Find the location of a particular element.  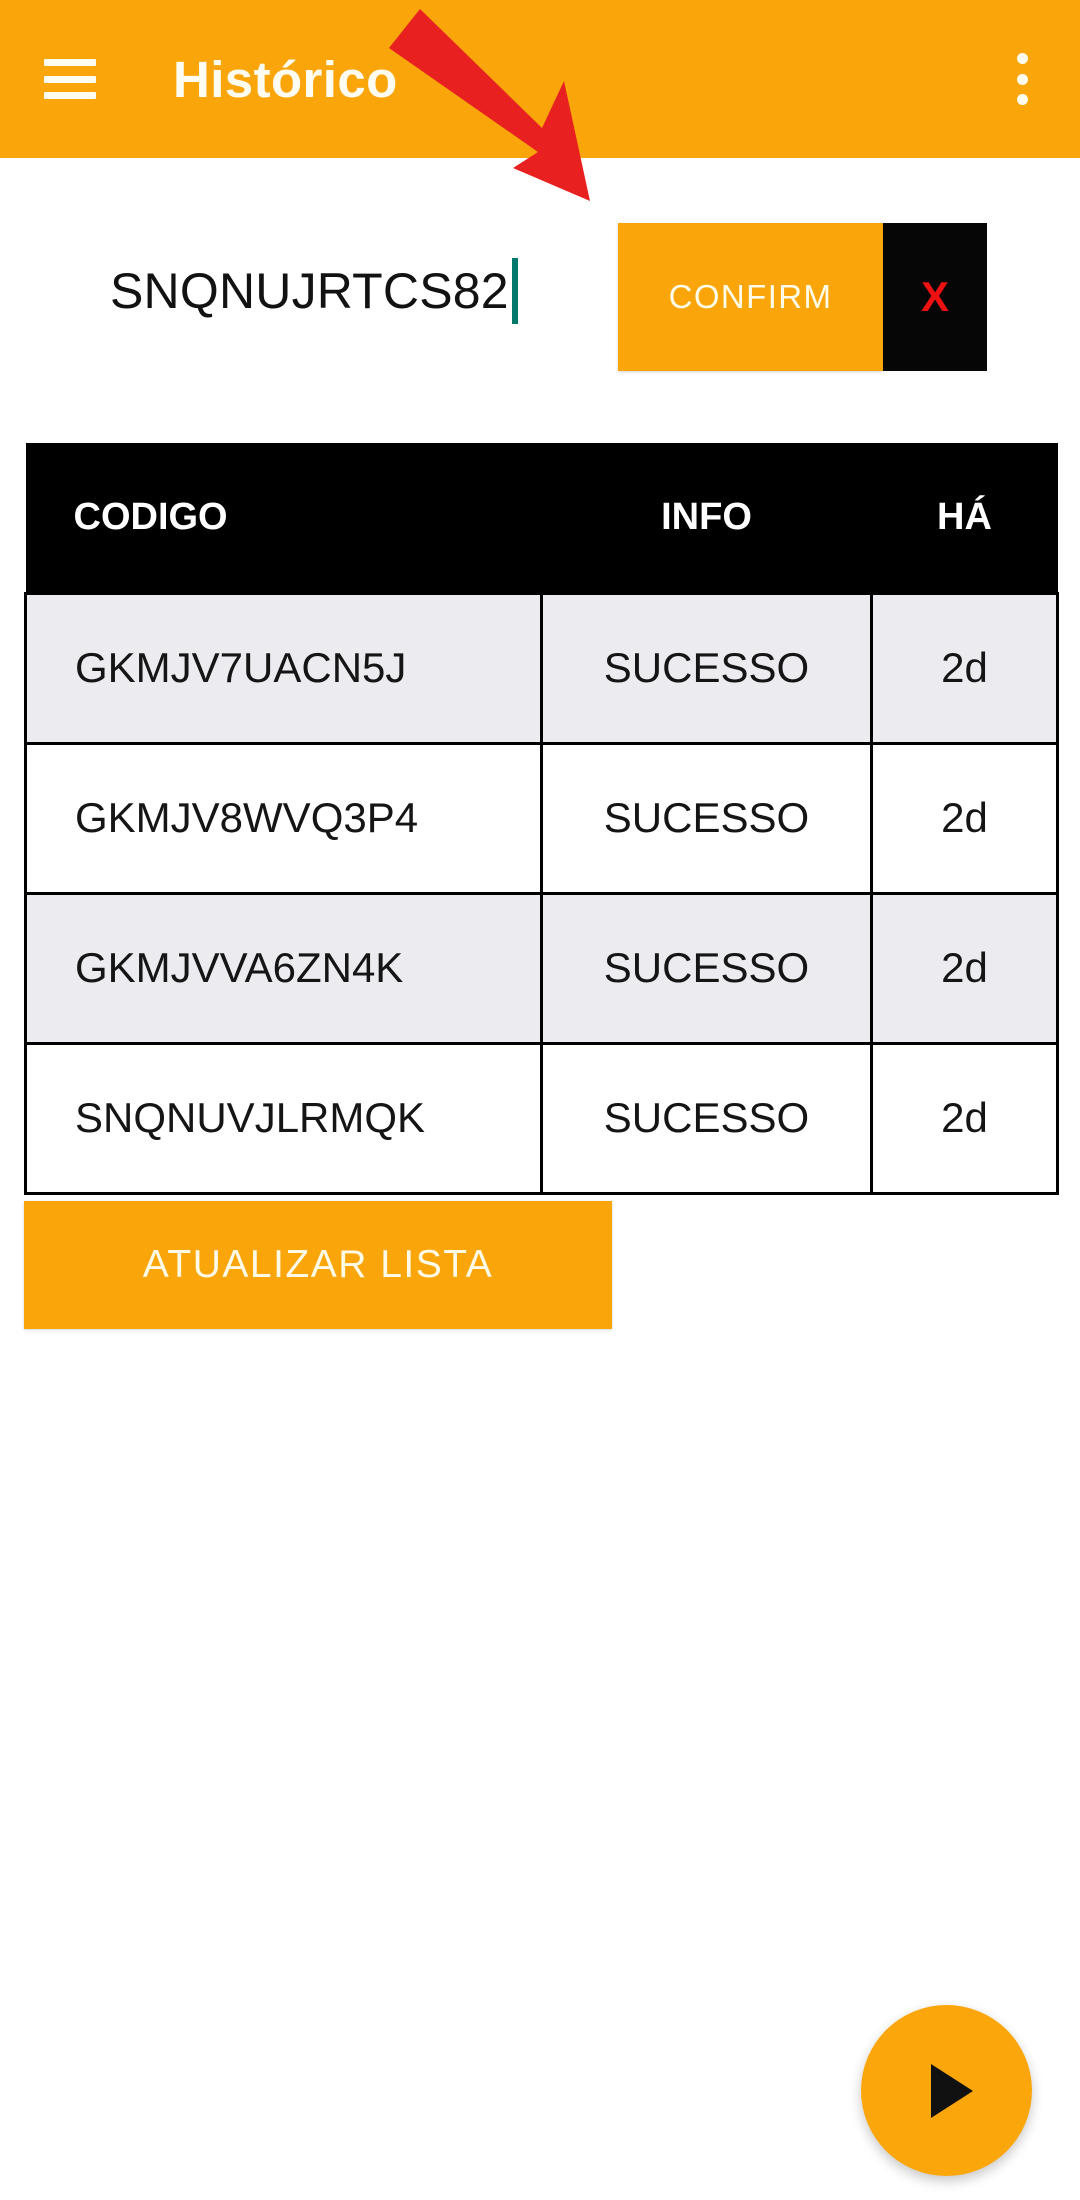

cell-codigo: GKMJV7UACN5J is located at coordinates (283, 668).